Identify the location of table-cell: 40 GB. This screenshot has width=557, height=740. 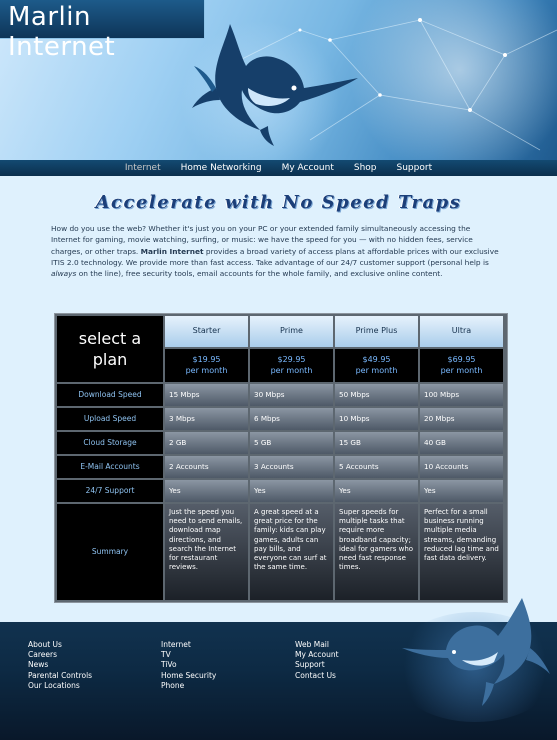
(461, 443).